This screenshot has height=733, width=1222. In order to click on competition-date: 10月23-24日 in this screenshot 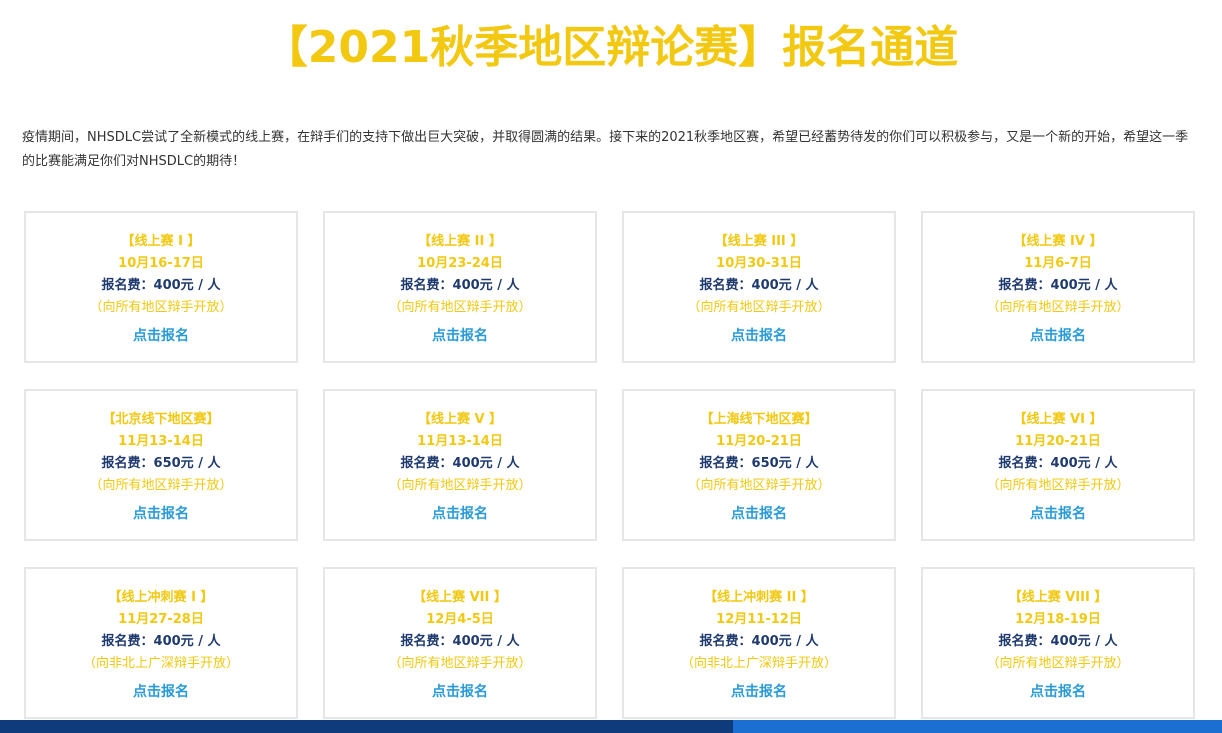, I will do `click(460, 263)`.